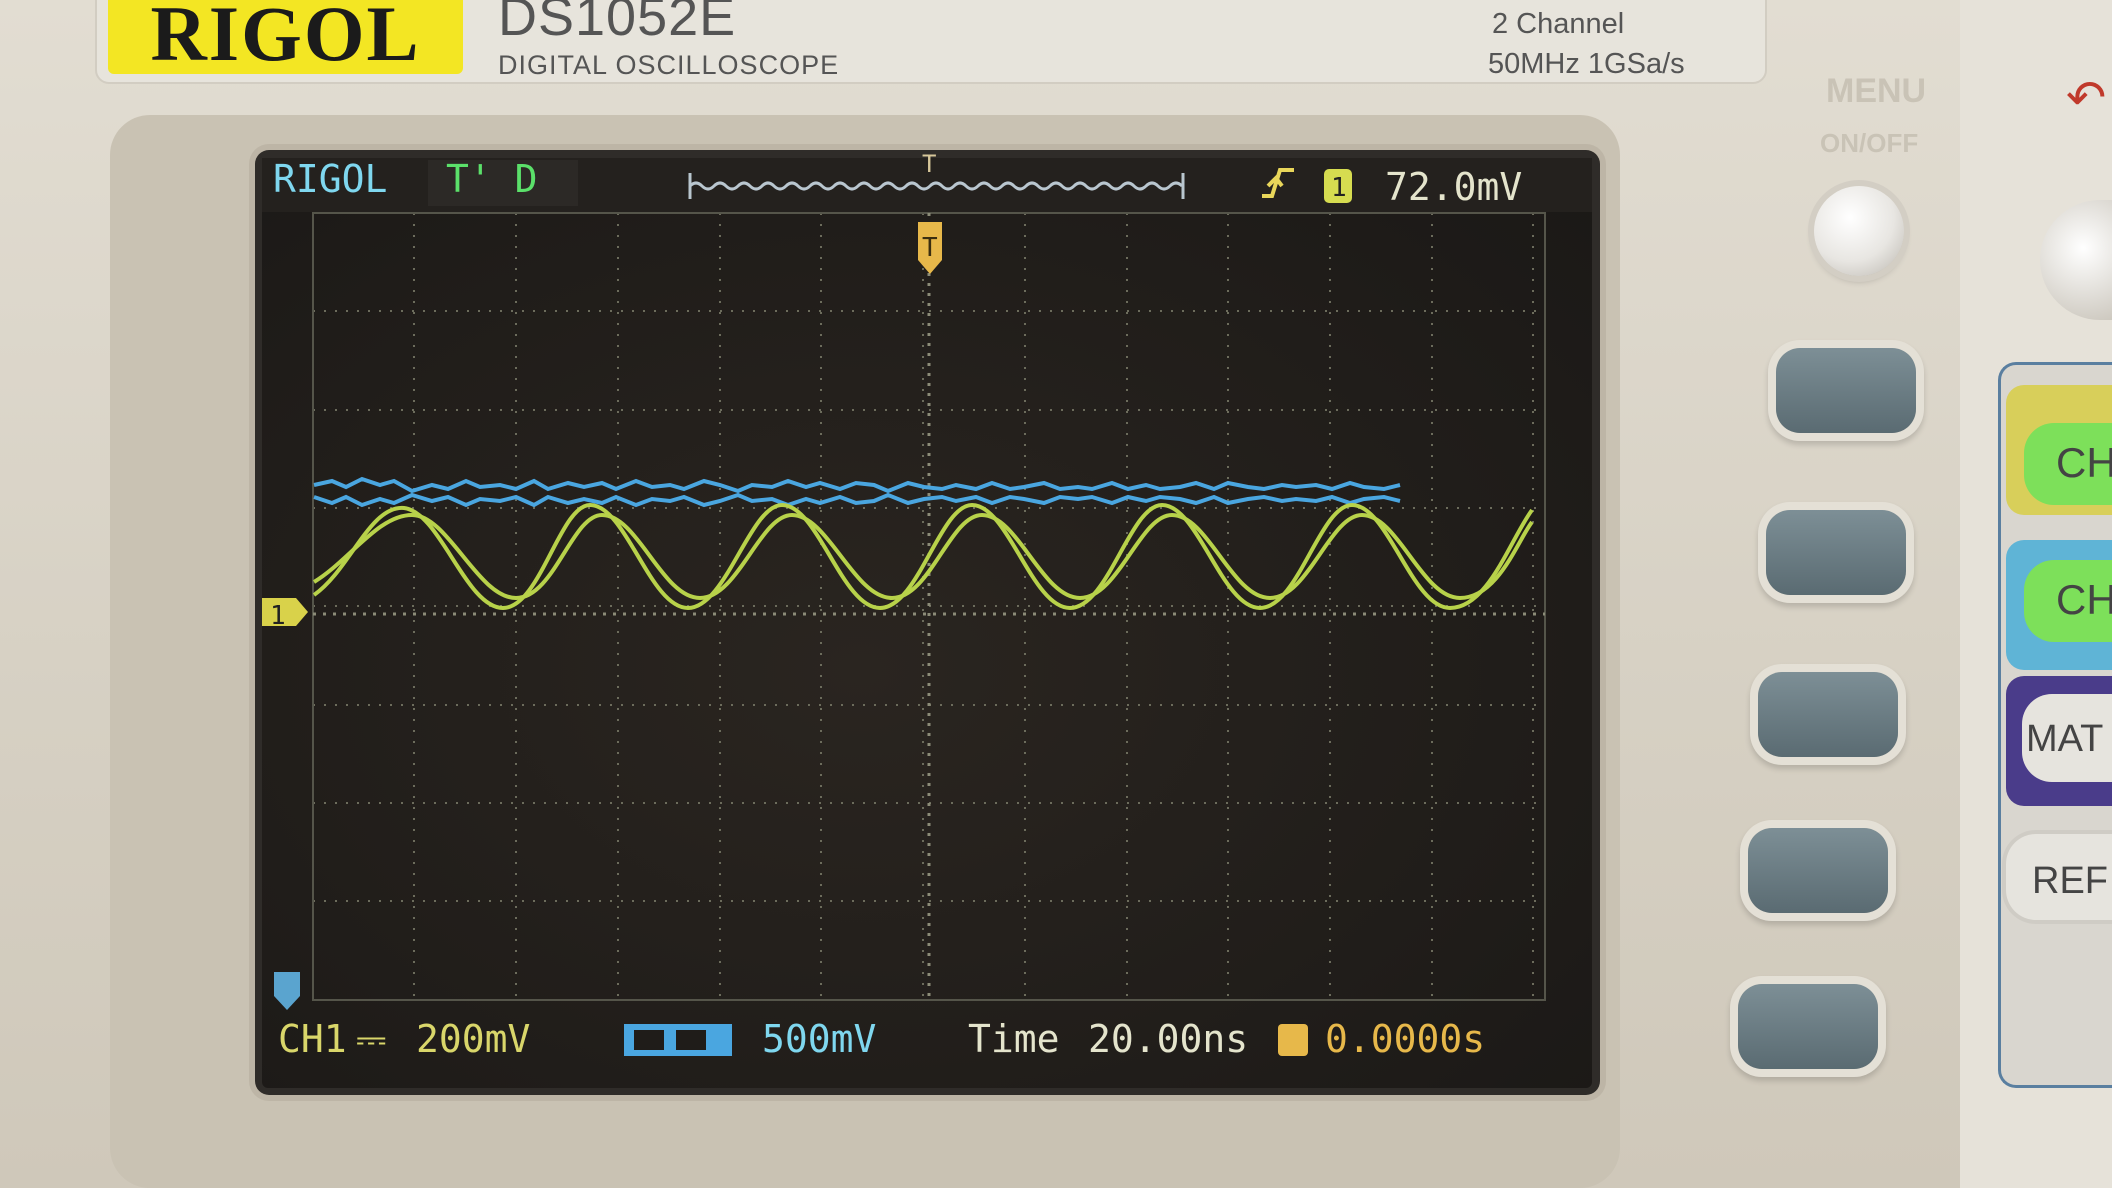 This screenshot has height=1188, width=2112. I want to click on math-button-frame: MAT, so click(2059, 741).